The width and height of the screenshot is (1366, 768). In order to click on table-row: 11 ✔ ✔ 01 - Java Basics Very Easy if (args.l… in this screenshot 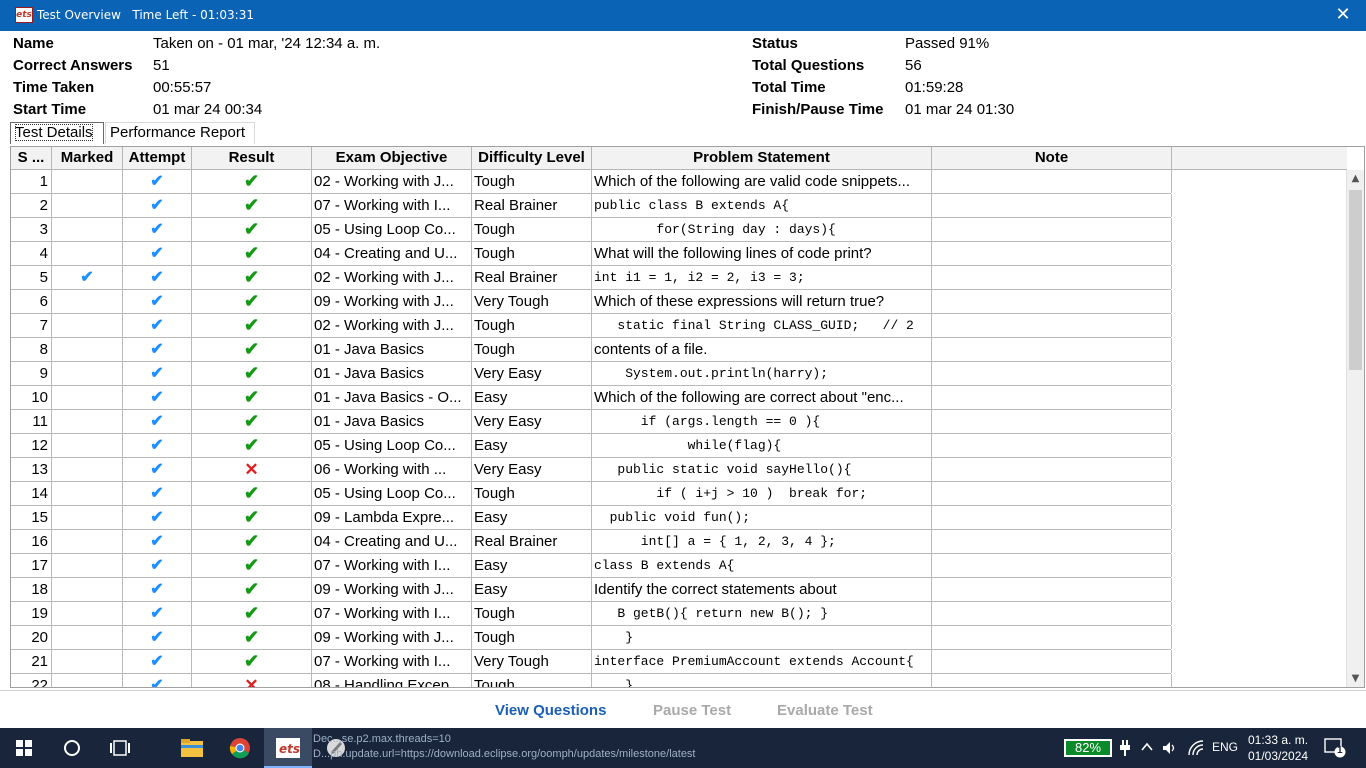, I will do `click(591, 422)`.